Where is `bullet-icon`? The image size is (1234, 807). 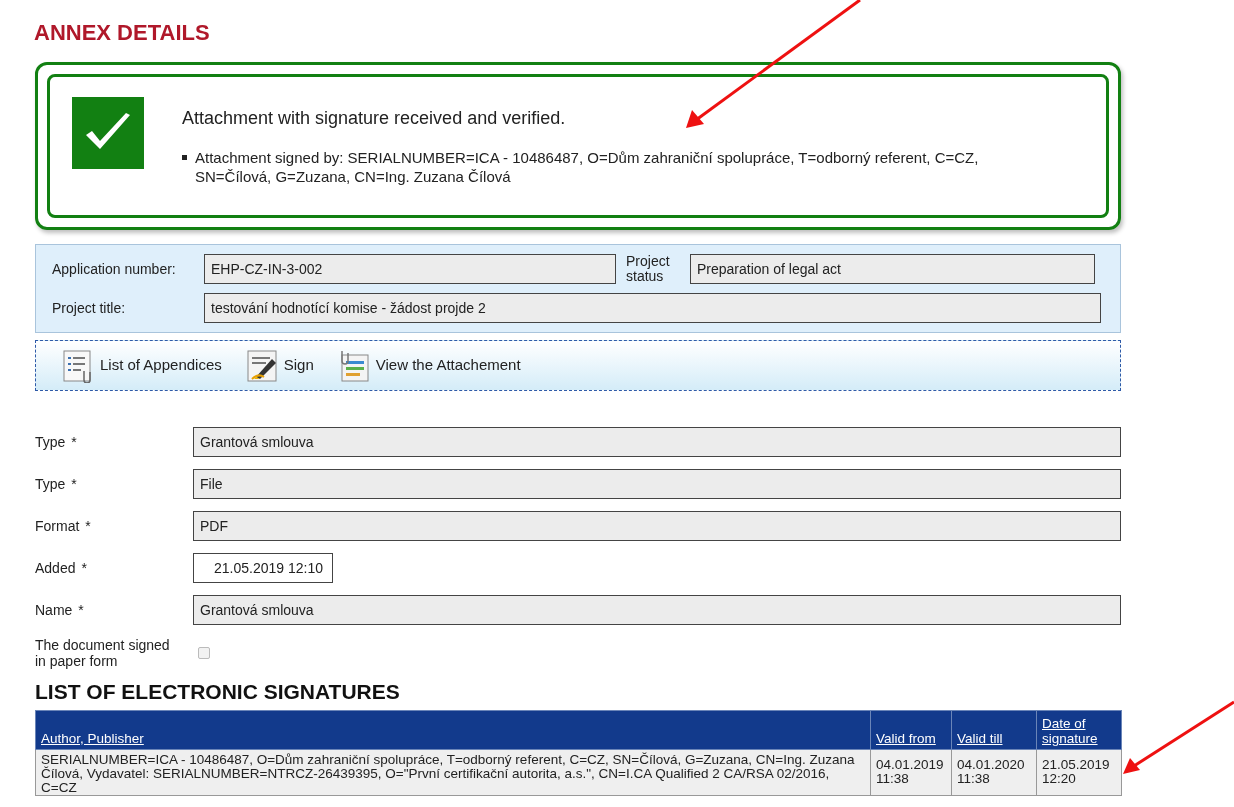 bullet-icon is located at coordinates (184, 157).